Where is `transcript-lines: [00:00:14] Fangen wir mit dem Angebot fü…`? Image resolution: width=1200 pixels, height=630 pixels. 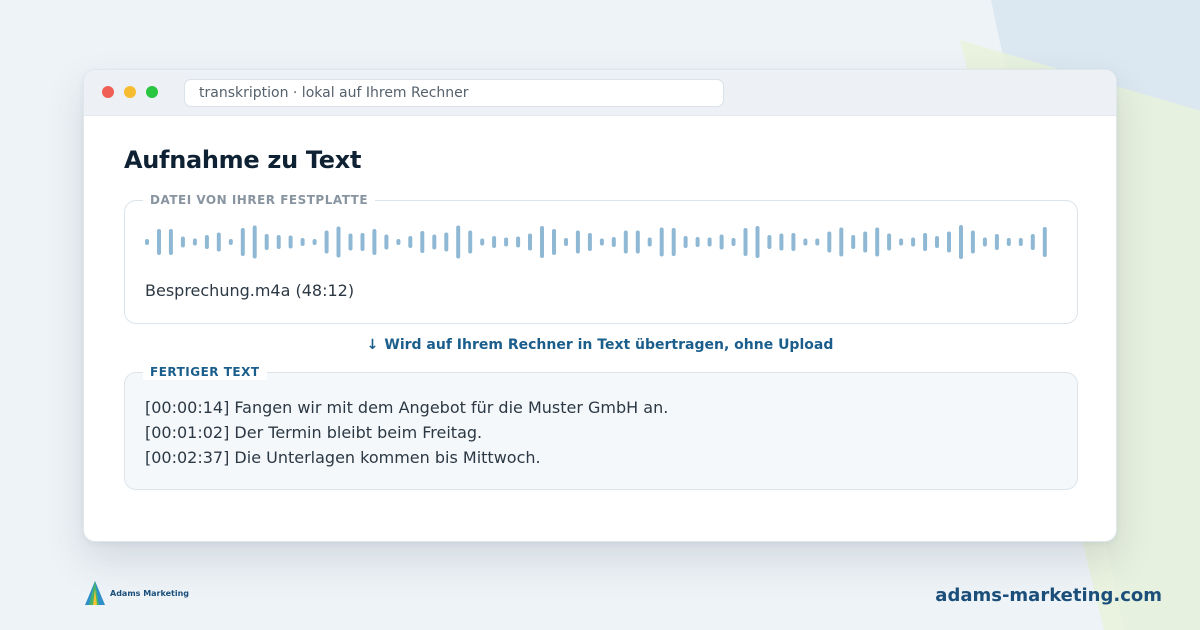 transcript-lines: [00:00:14] Fangen wir mit dem Angebot fü… is located at coordinates (406, 432).